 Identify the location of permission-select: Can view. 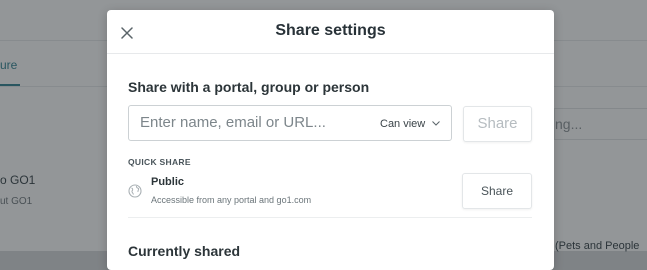
(410, 123).